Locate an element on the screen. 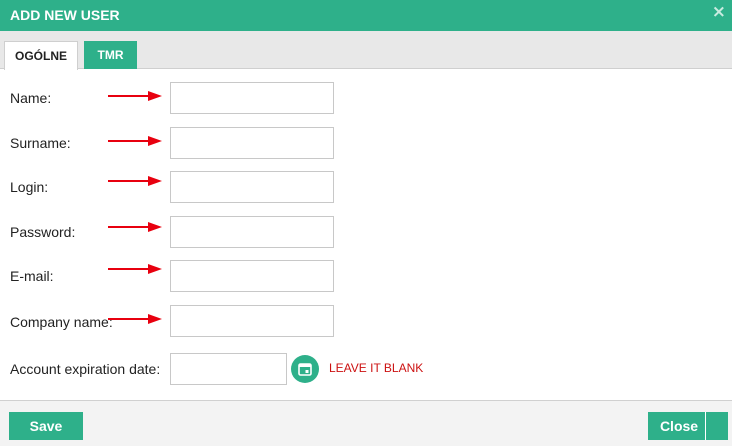  password-label: Password: is located at coordinates (43, 232).